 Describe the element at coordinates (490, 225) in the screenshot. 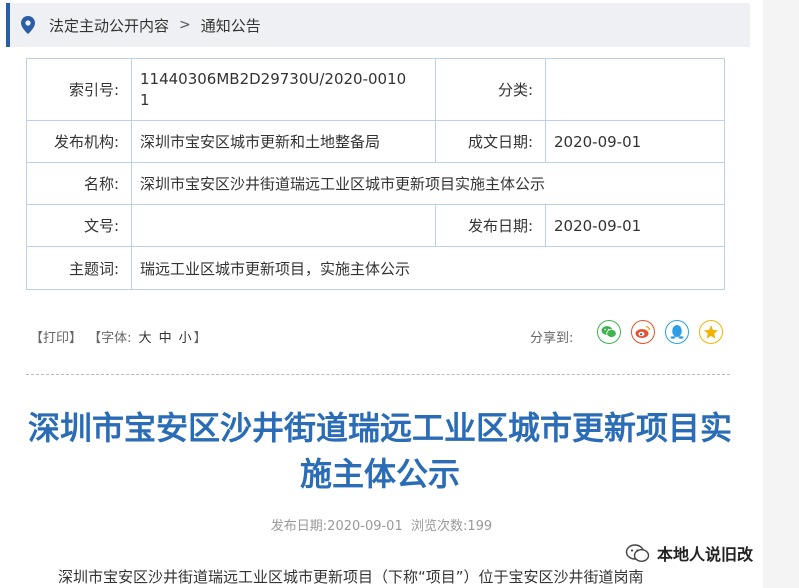

I see `publish-date-label: 发布日期:` at that location.